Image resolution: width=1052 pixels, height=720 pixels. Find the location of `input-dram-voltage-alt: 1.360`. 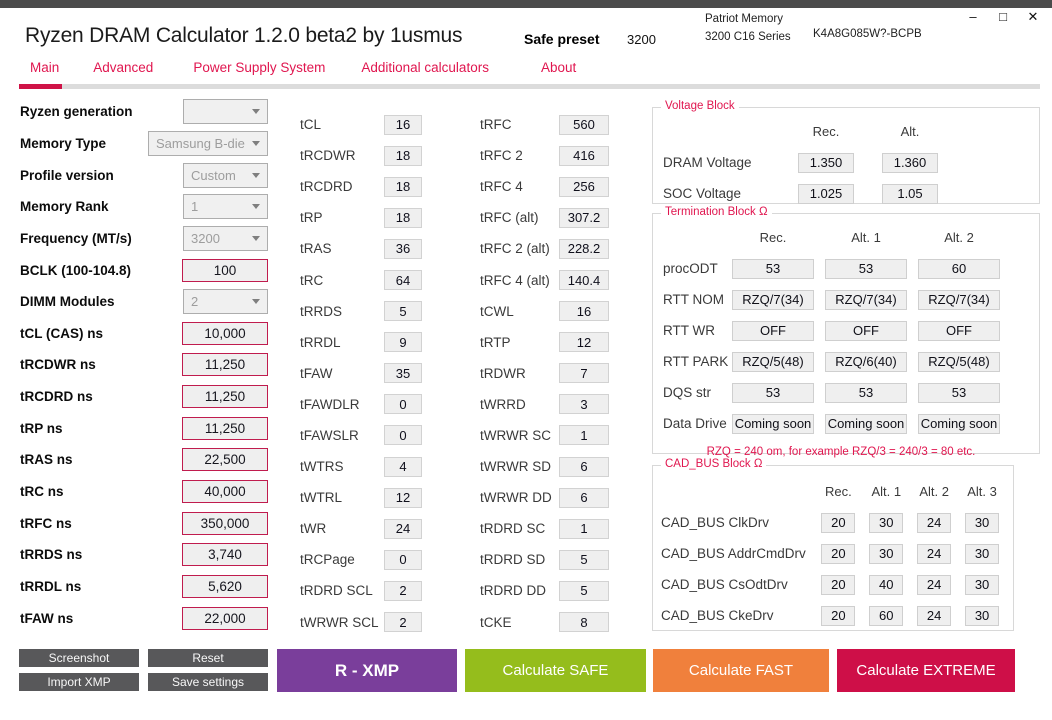

input-dram-voltage-alt: 1.360 is located at coordinates (910, 162).